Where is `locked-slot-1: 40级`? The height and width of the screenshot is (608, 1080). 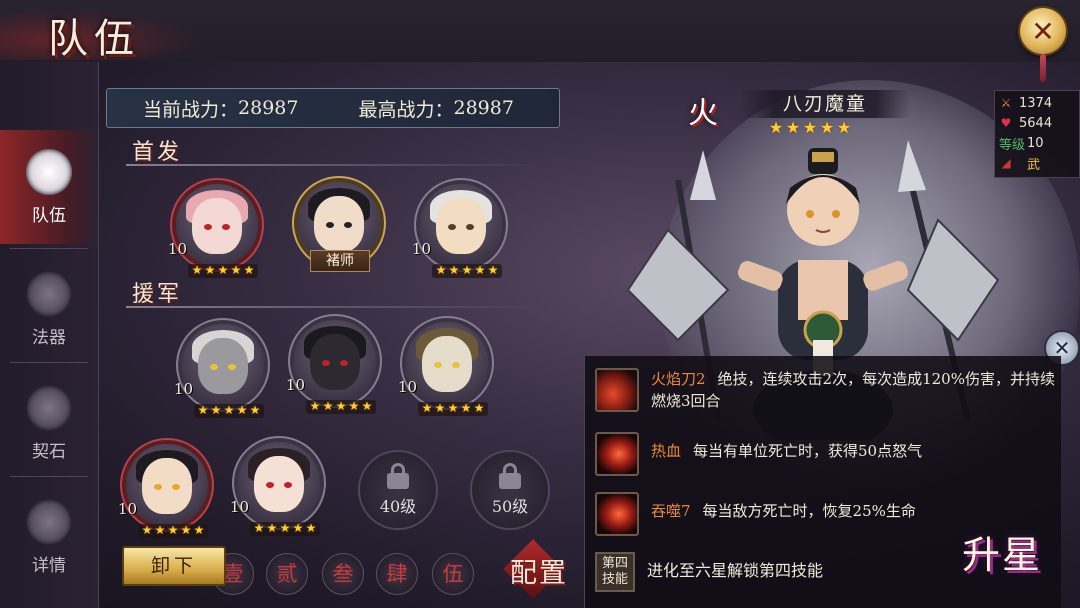
locked-slot-1: 40级 is located at coordinates (398, 490).